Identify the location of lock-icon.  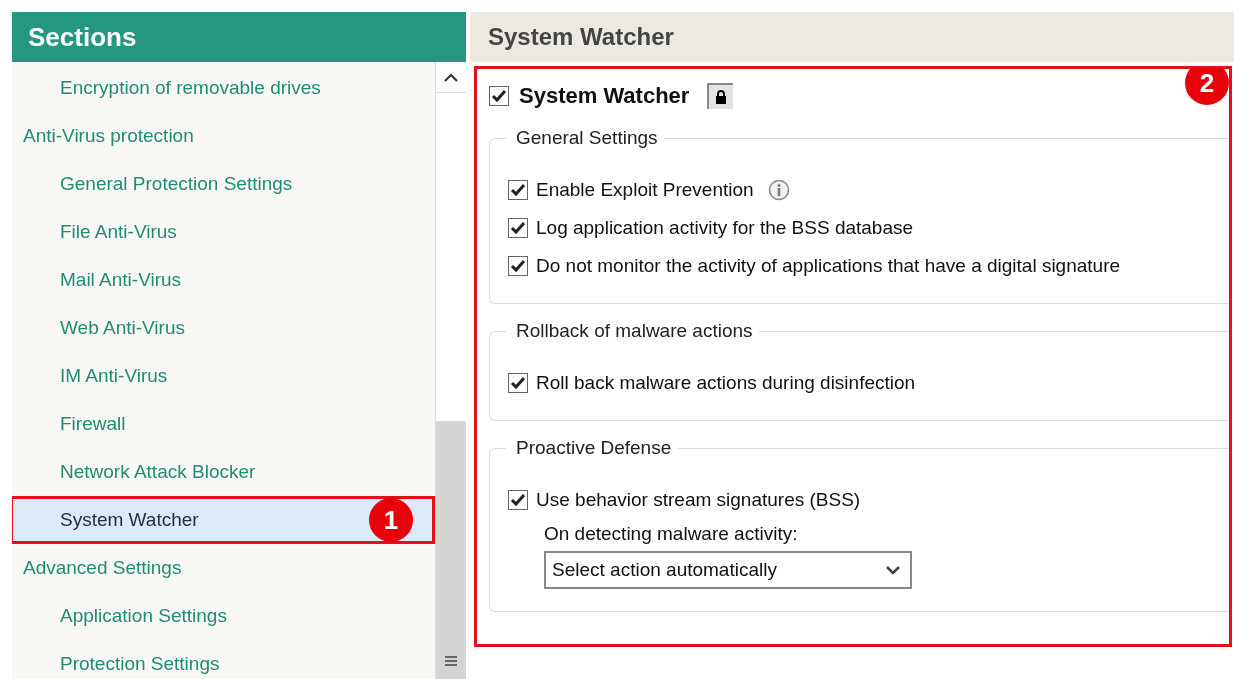
(720, 96).